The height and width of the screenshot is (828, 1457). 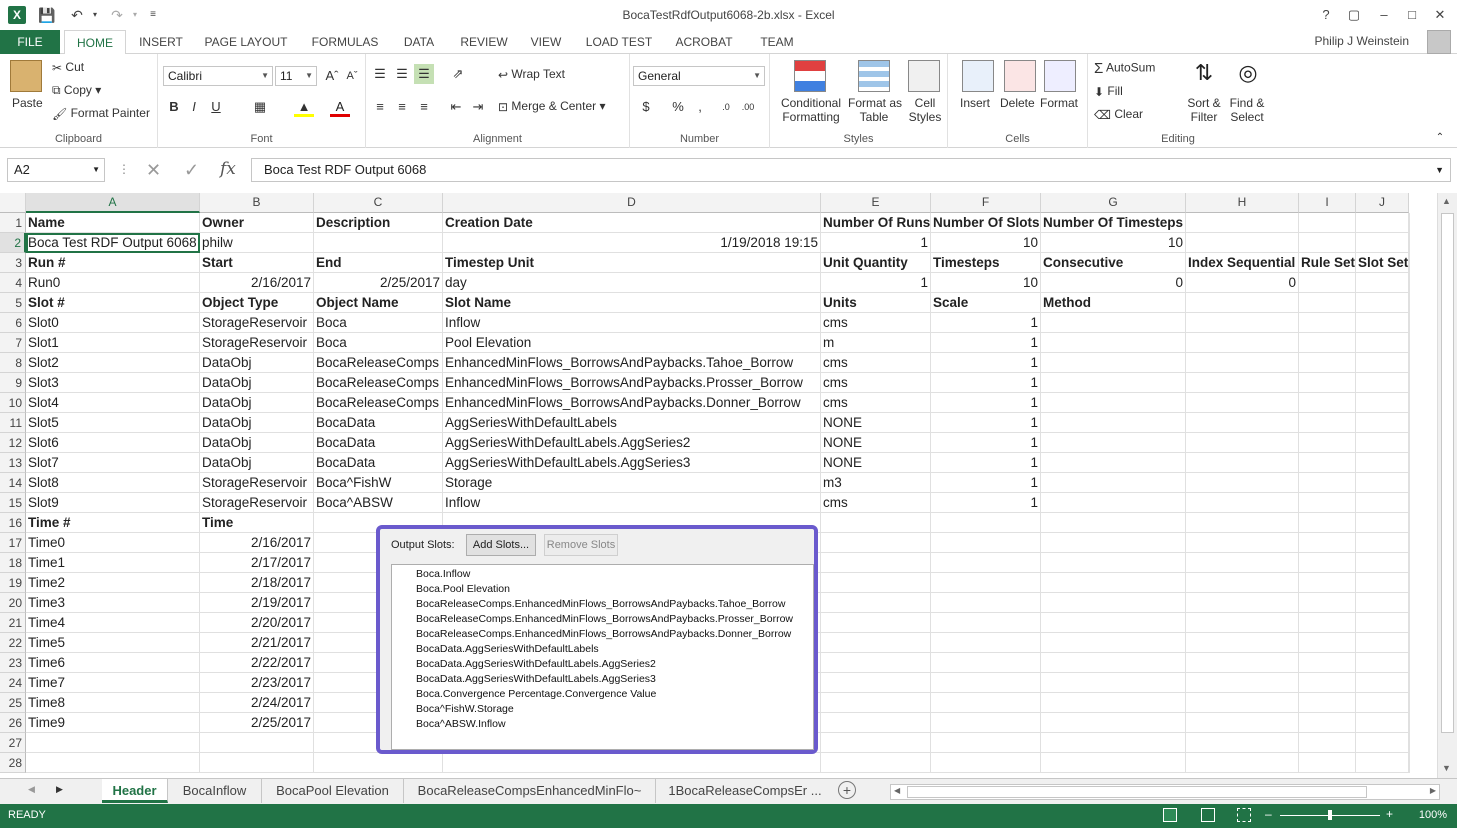 I want to click on cell-h2, so click(x=1242, y=243).